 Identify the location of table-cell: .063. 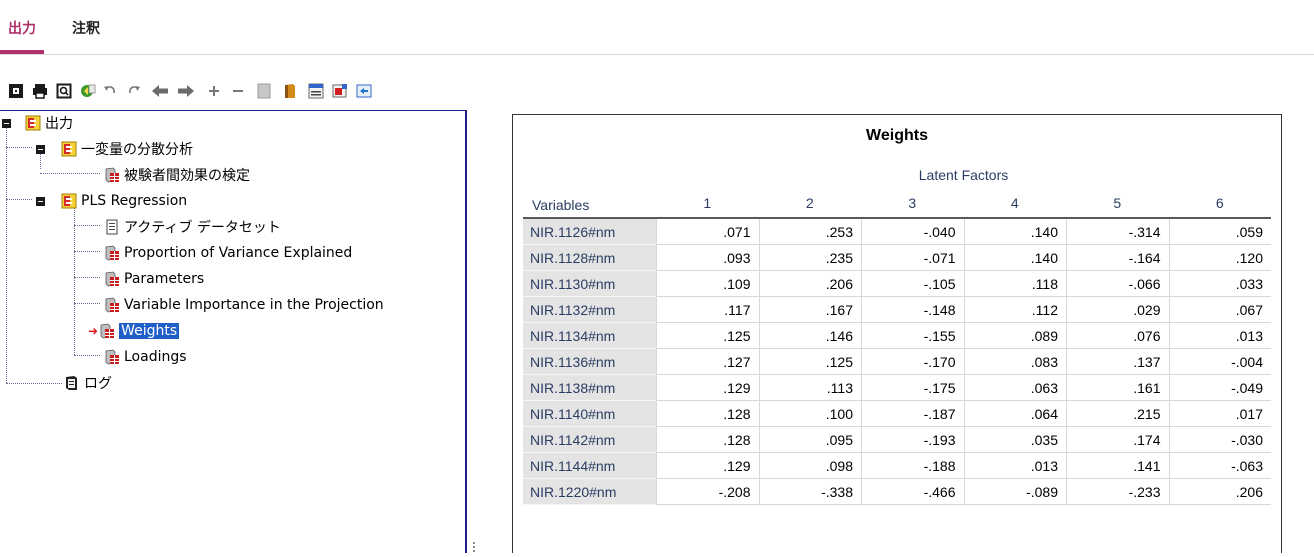
(1014, 388).